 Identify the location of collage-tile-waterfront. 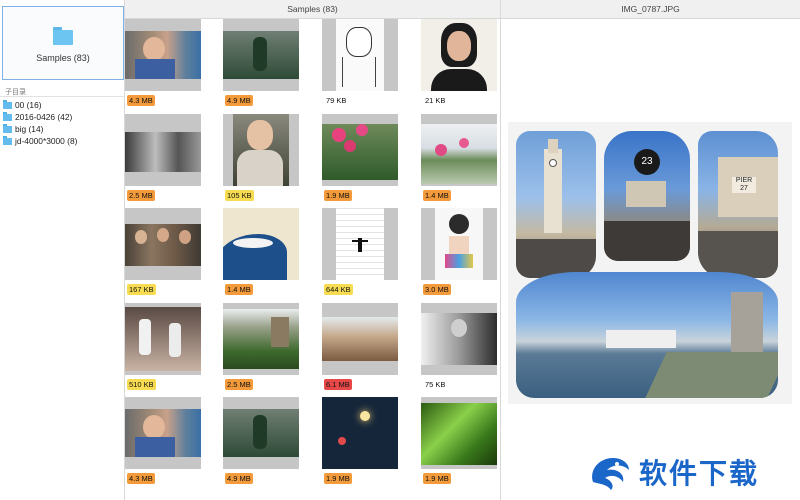
(647, 335).